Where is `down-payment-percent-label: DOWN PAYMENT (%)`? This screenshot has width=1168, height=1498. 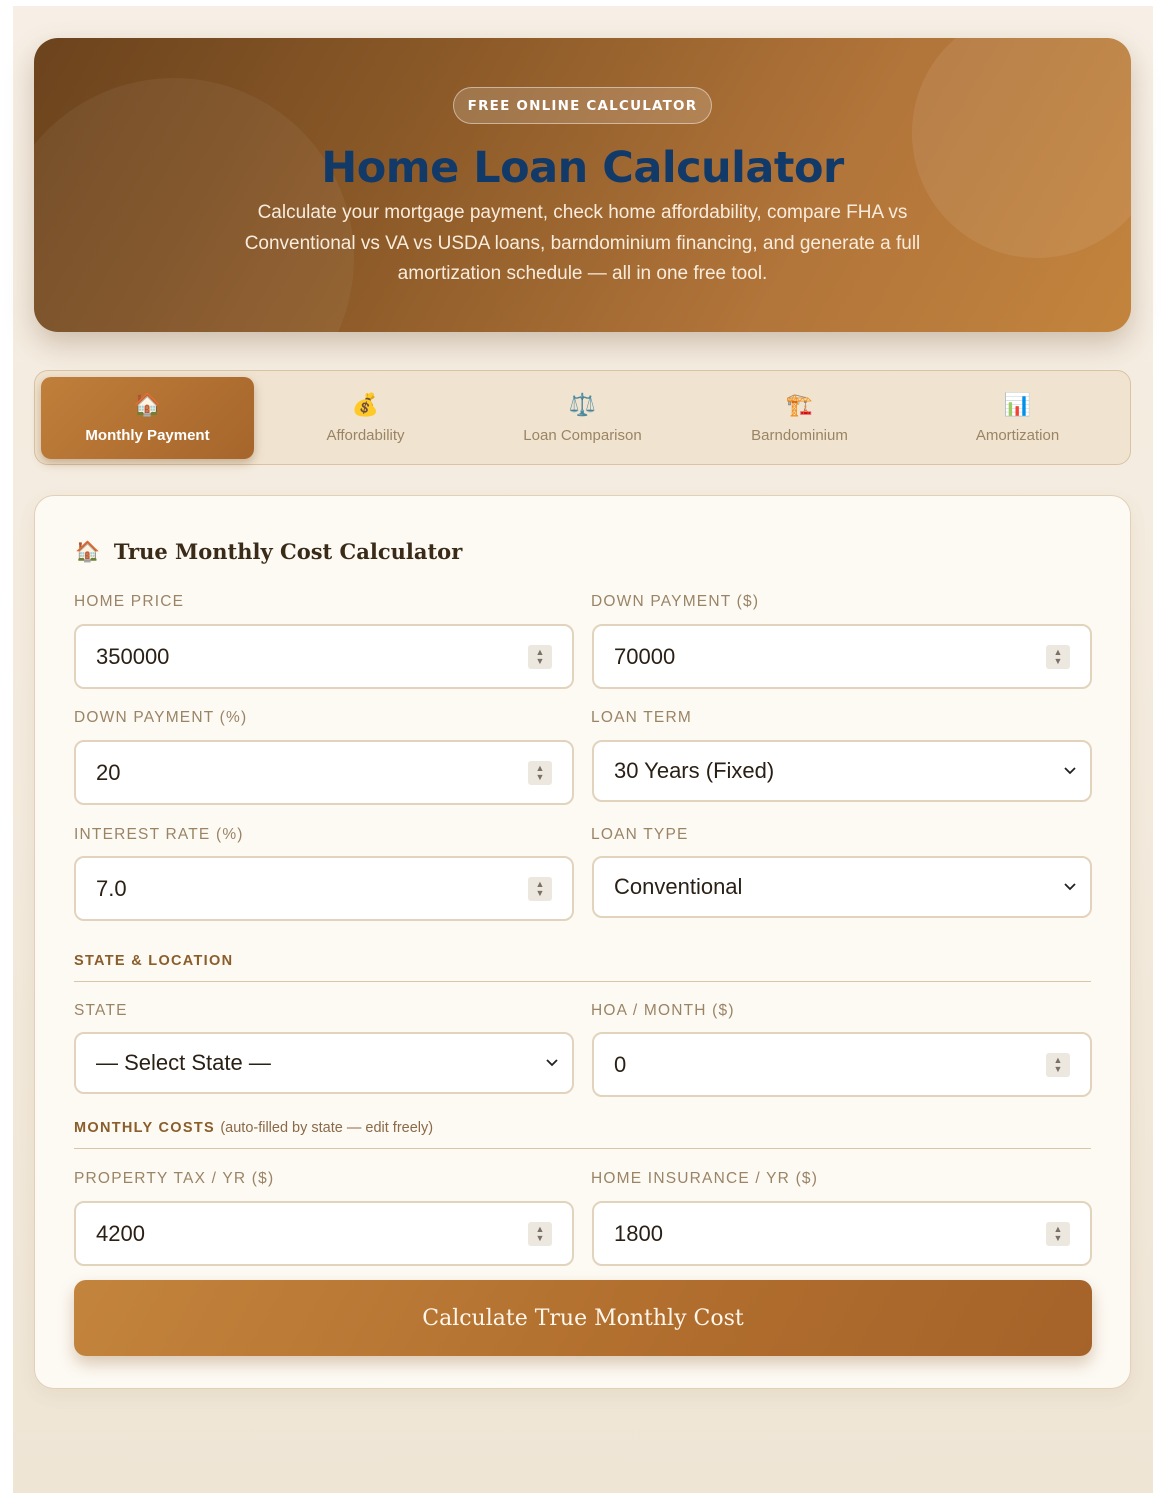 down-payment-percent-label: DOWN PAYMENT (%) is located at coordinates (161, 717).